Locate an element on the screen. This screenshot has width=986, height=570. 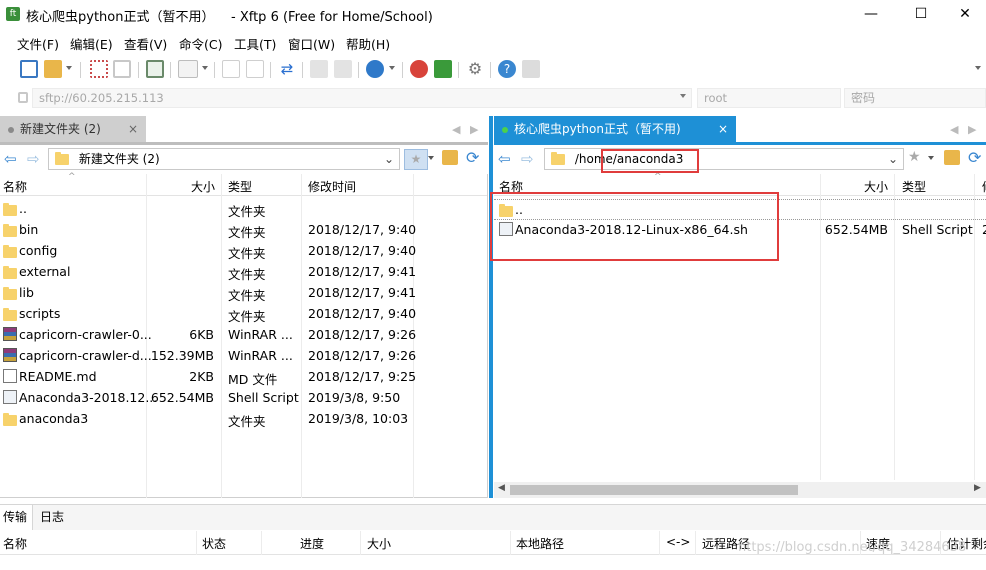
file-row: .. 文件夹 is located at coordinates (243, 209).